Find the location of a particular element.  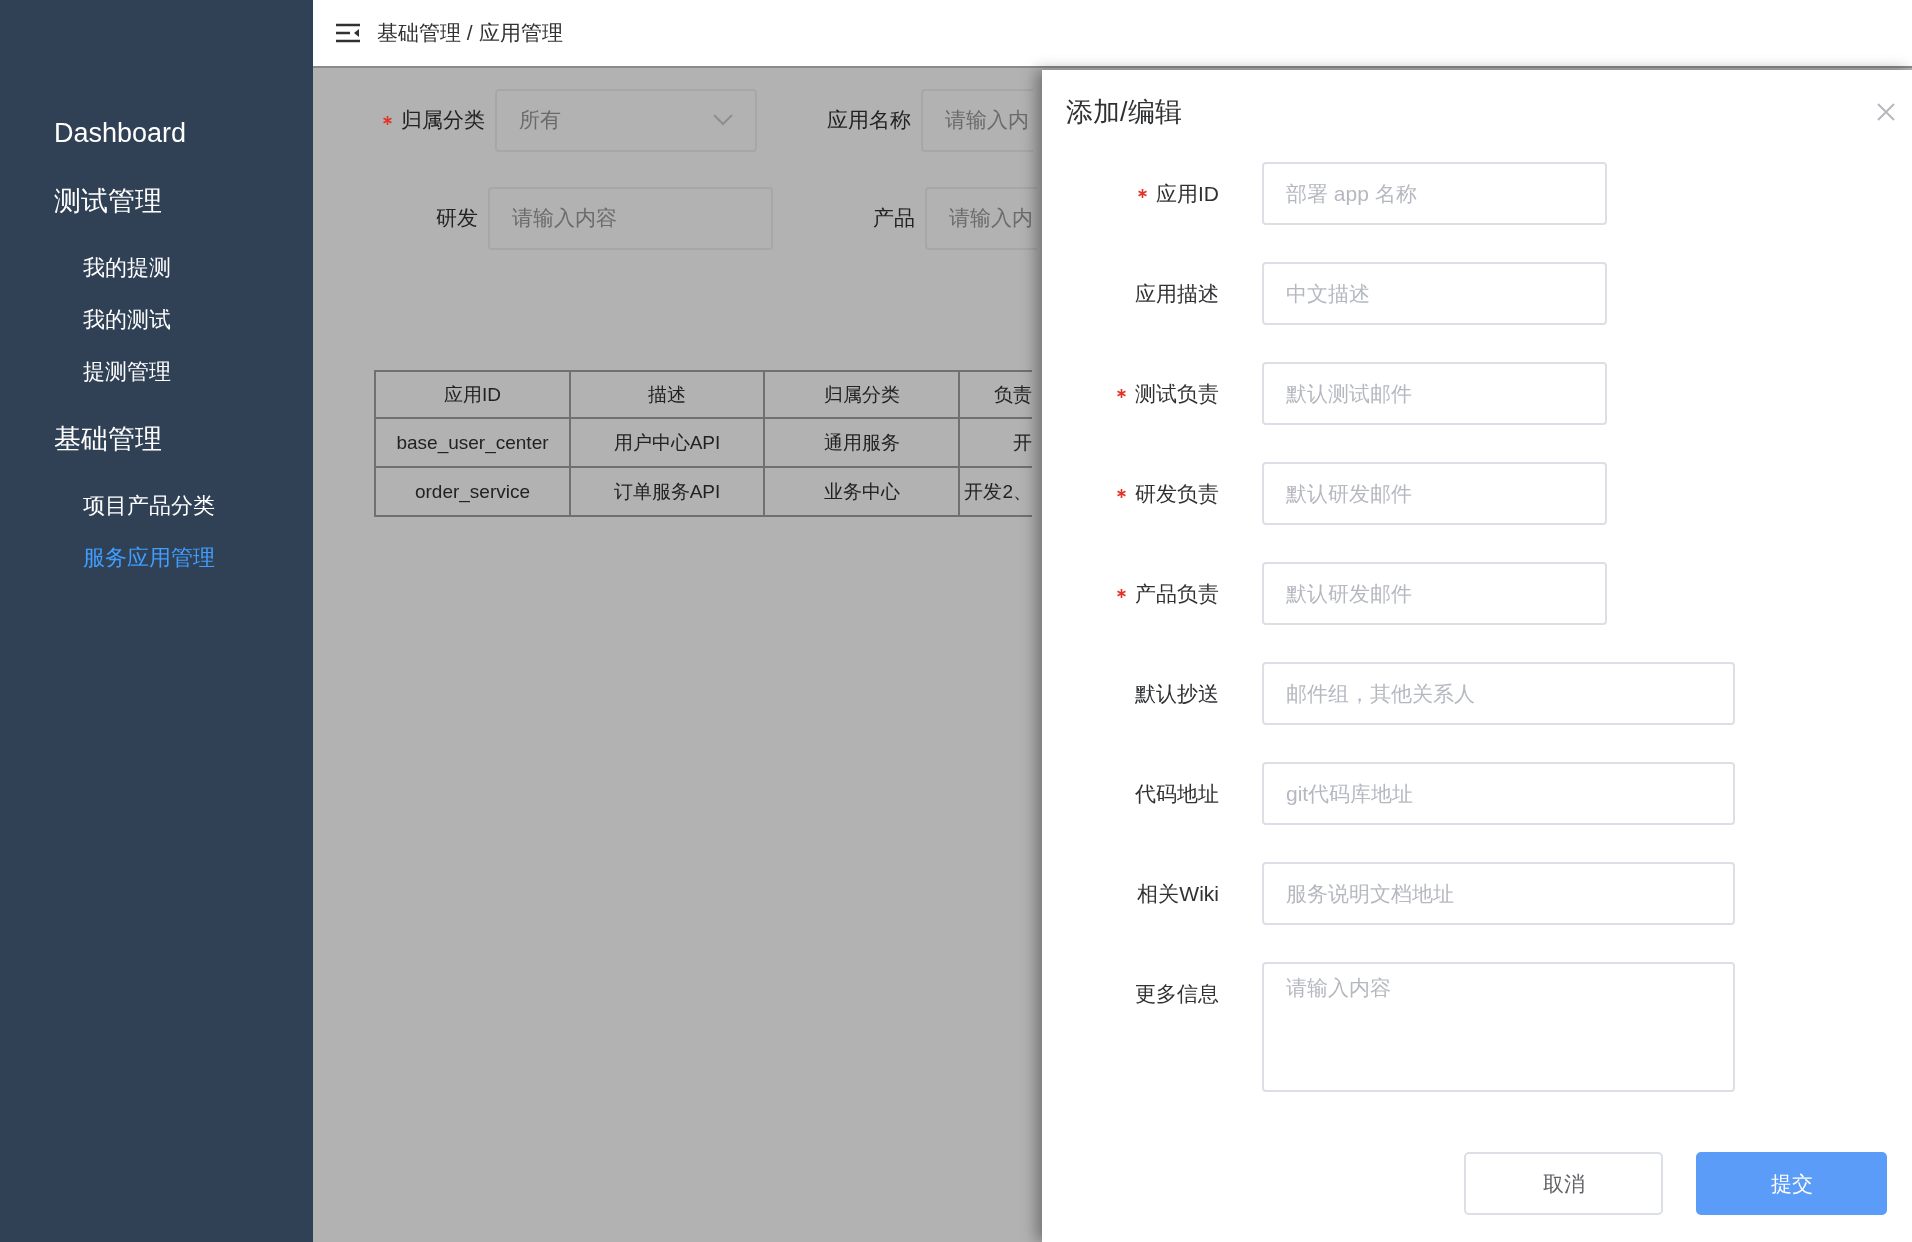

menu-group: 基础管理 is located at coordinates (156, 439).